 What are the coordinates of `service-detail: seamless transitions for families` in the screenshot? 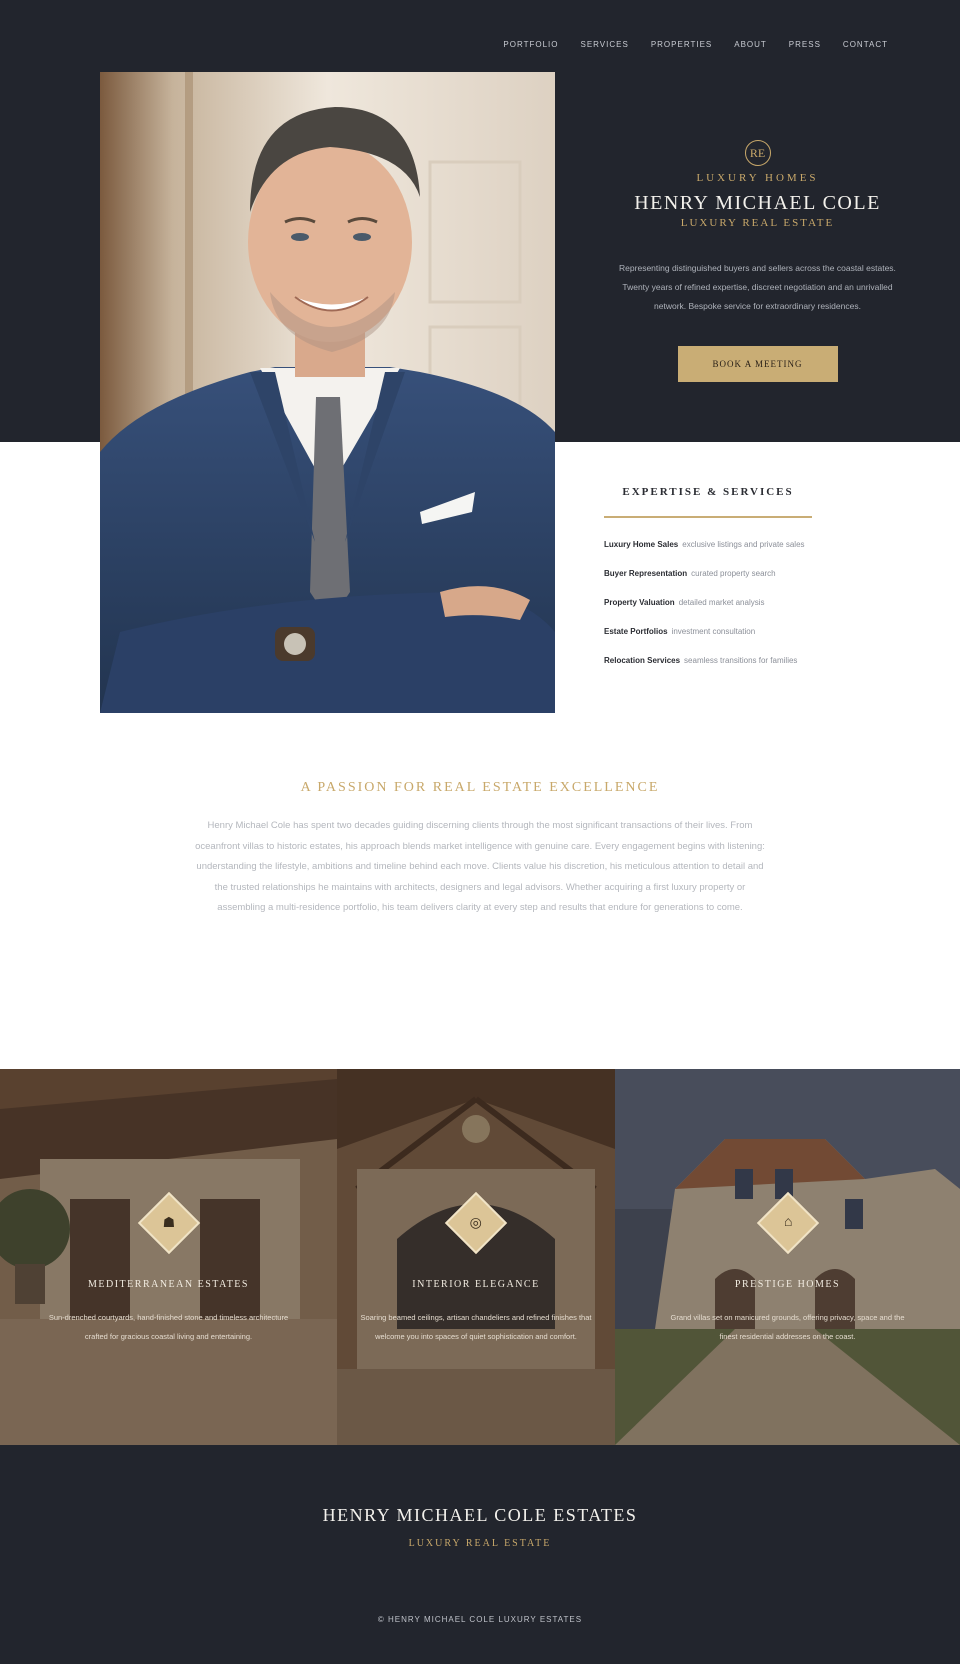 It's located at (741, 660).